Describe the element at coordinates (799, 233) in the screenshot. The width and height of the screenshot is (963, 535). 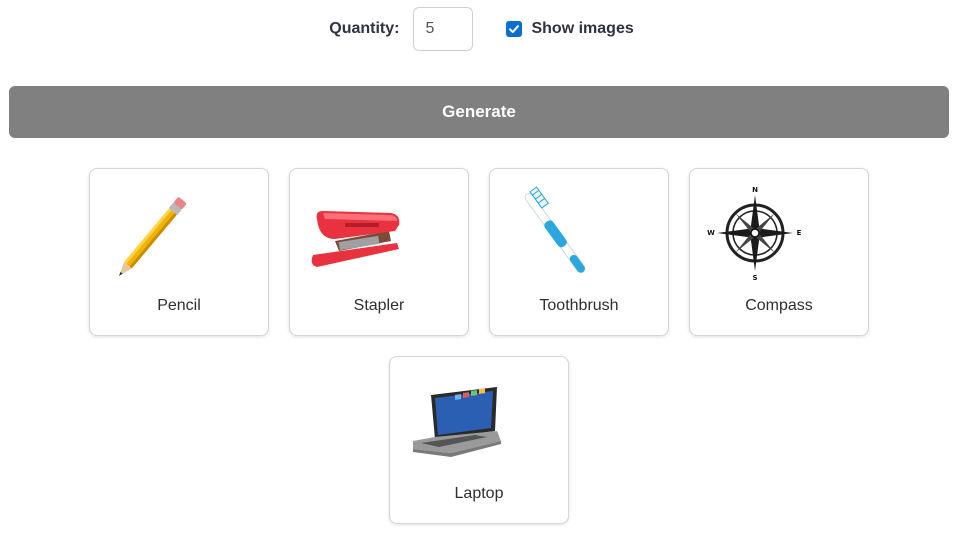
I see `compass-letter-e: E` at that location.